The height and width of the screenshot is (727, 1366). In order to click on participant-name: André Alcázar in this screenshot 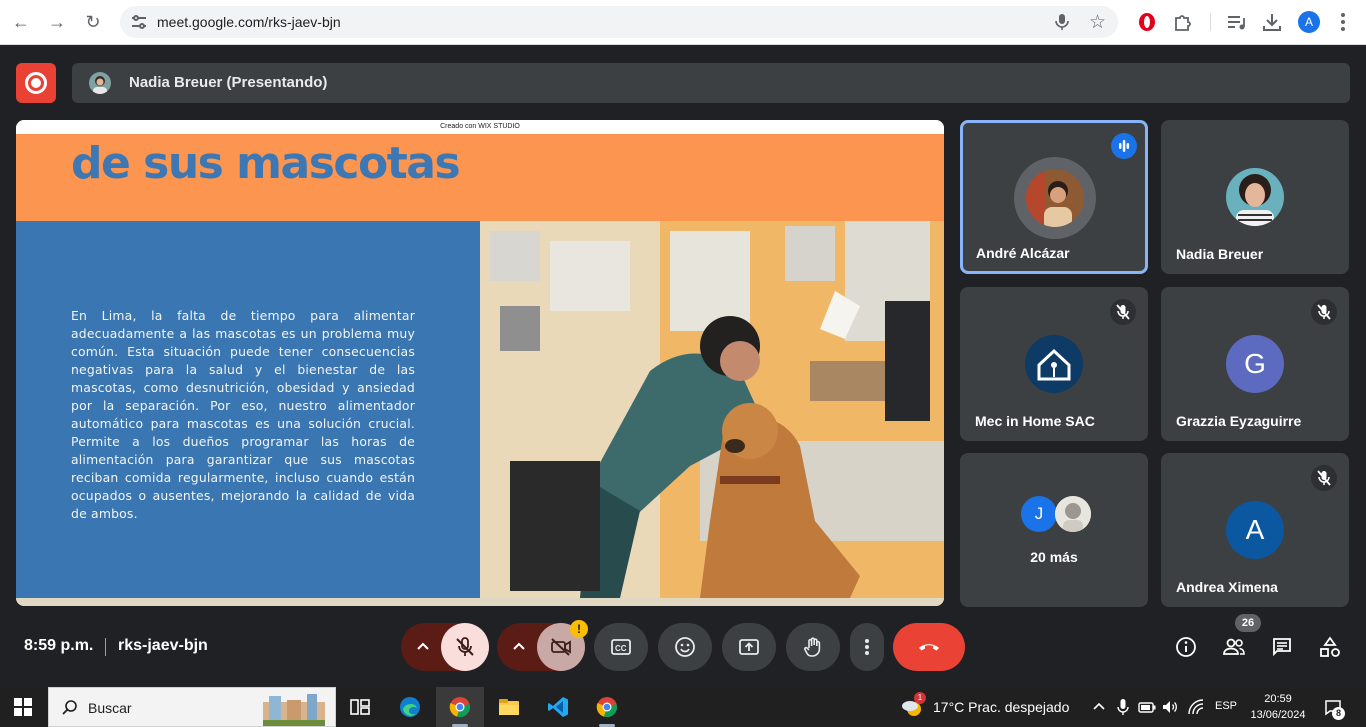, I will do `click(1023, 253)`.